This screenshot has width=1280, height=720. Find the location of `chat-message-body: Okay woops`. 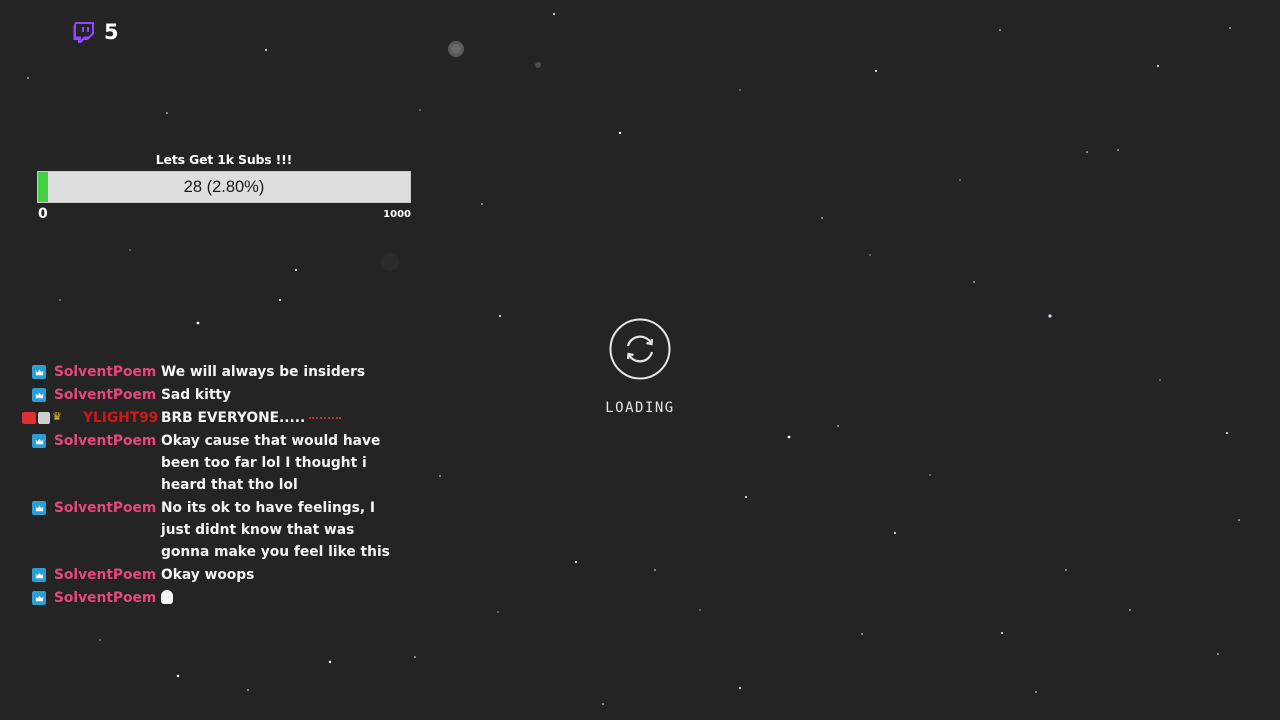

chat-message-body: Okay woops is located at coordinates (208, 575).